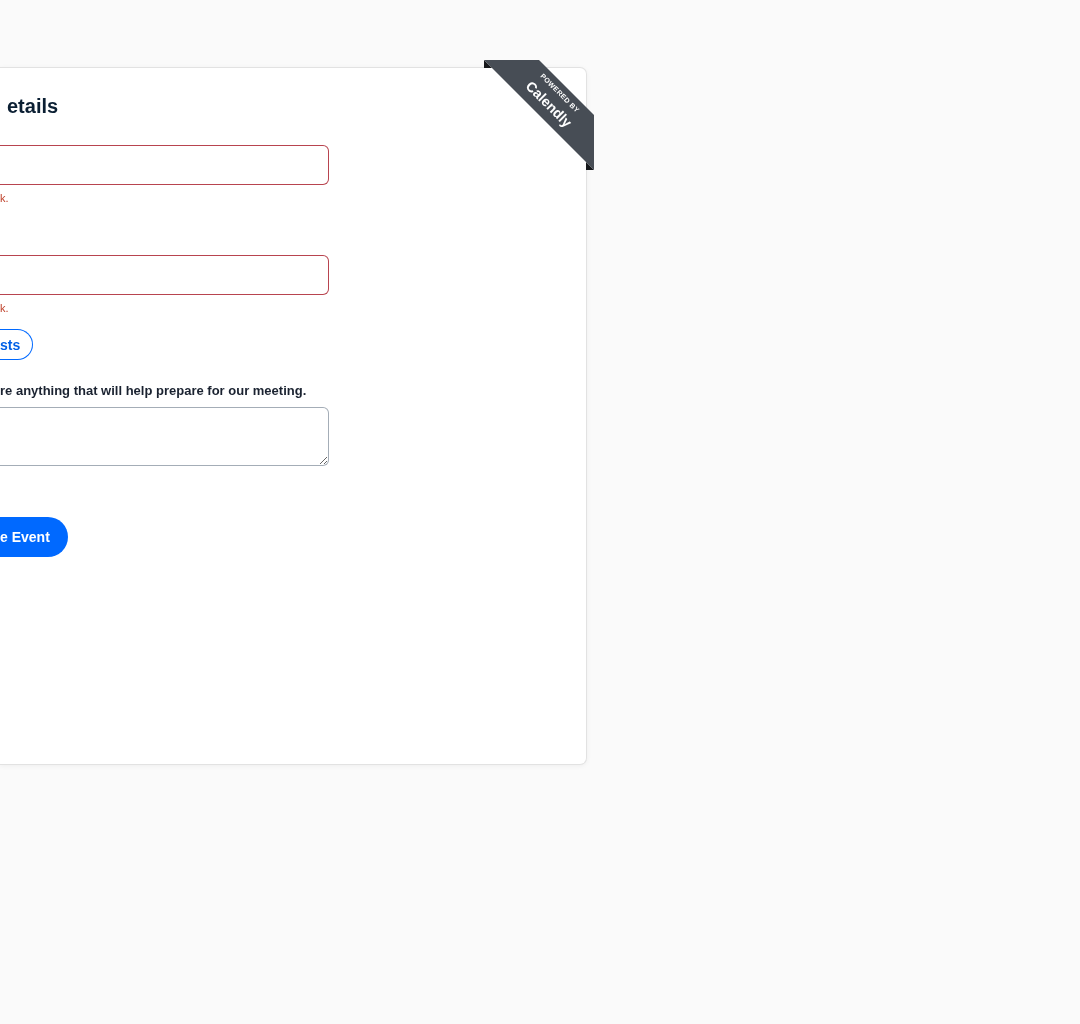  Describe the element at coordinates (153, 391) in the screenshot. I see `field-label: re anything that will help prepare for our meeting.` at that location.